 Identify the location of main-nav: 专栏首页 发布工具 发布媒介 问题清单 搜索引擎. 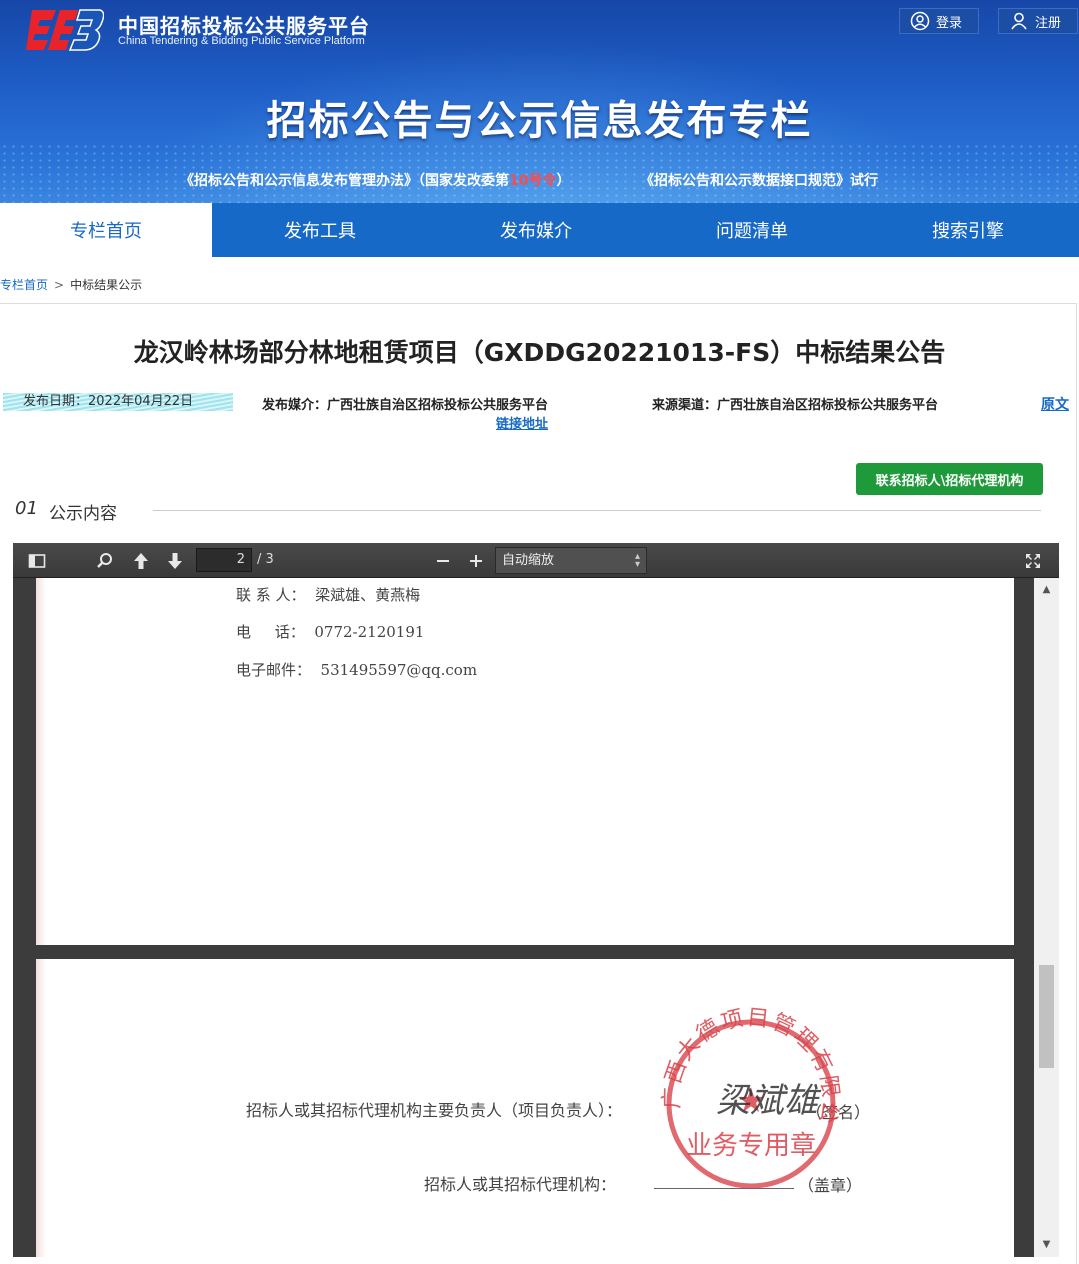
(539, 230).